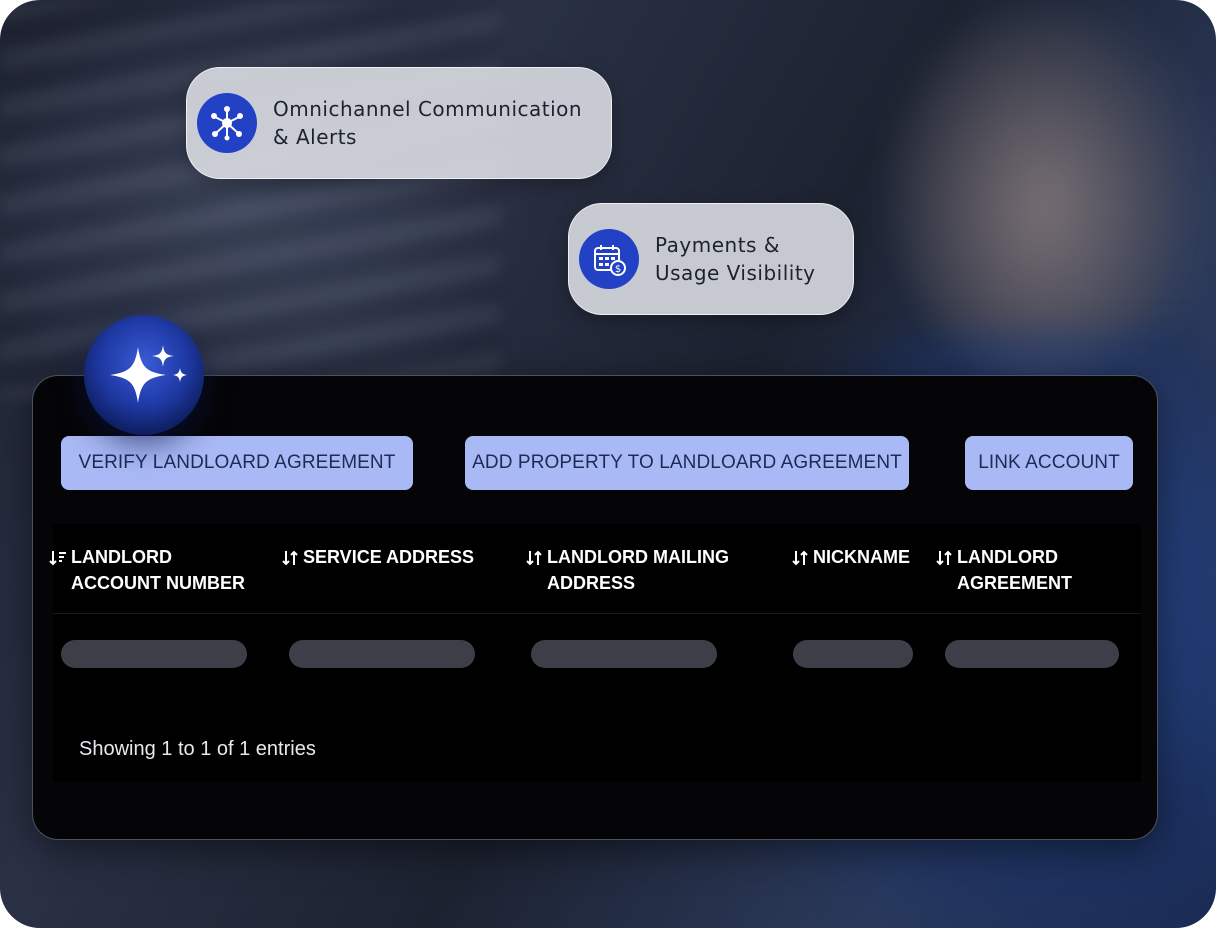  I want to click on feature-label: Payments & Usage Visibility, so click(735, 259).